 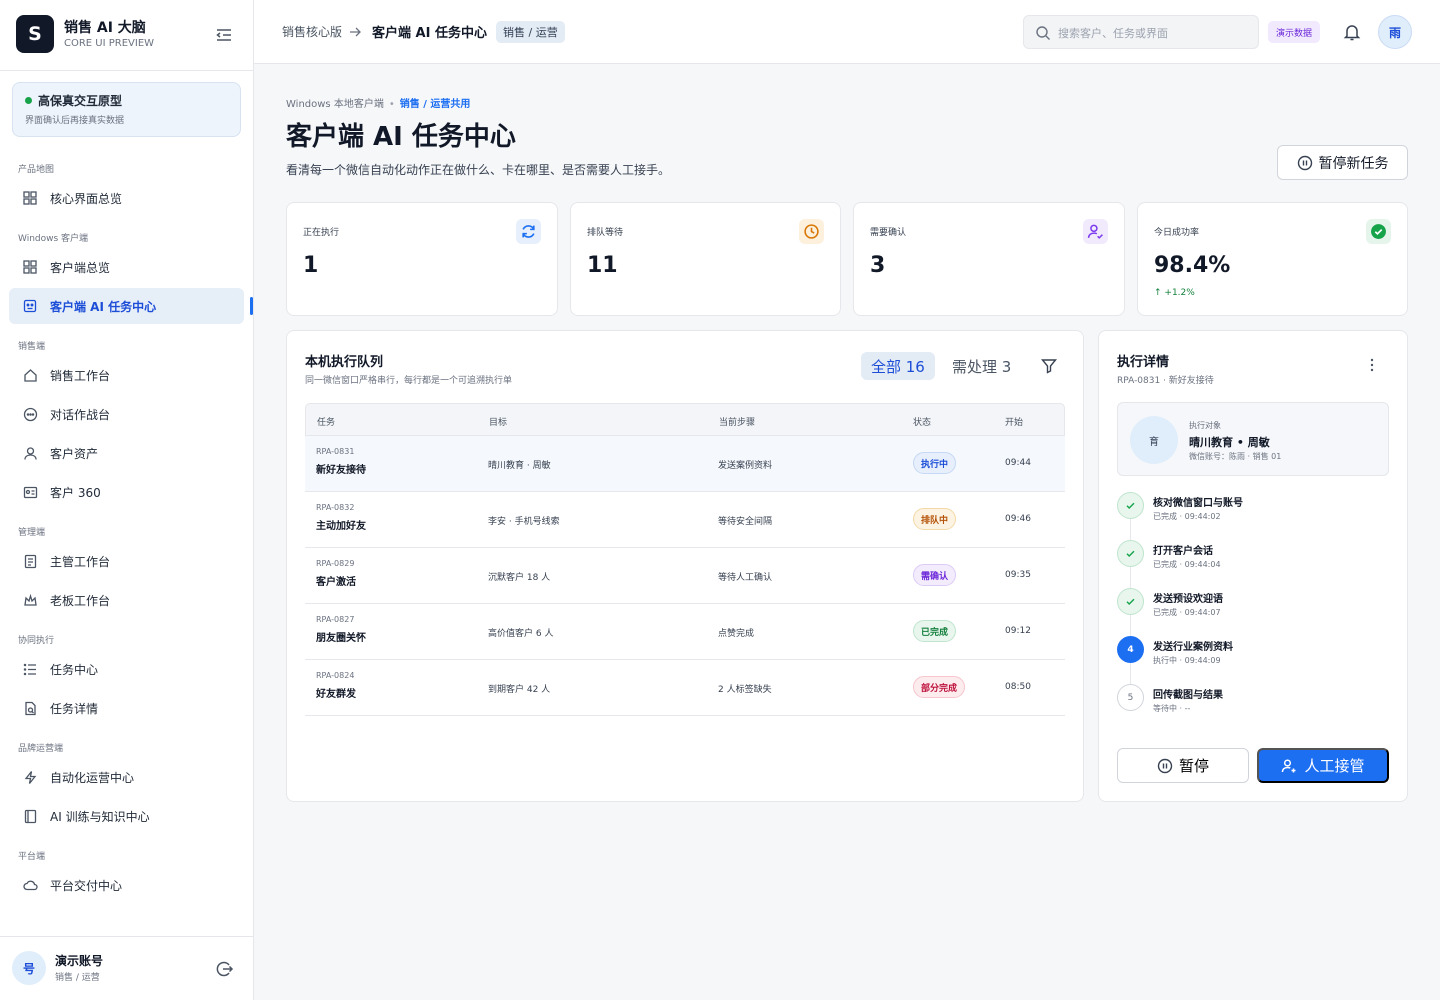 I want to click on home-icon, so click(x=30, y=375).